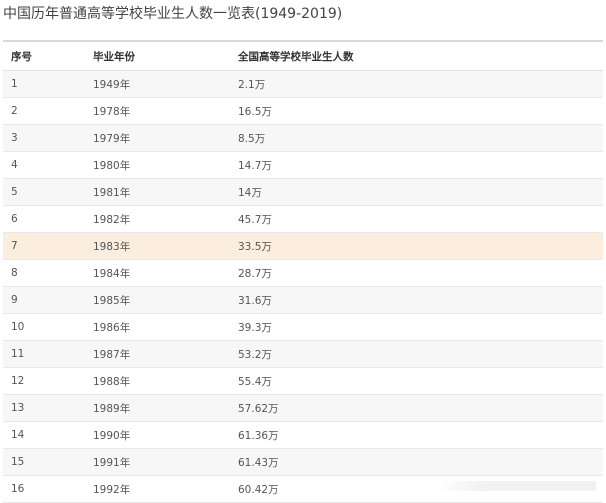  I want to click on cell-index: 12, so click(44, 381).